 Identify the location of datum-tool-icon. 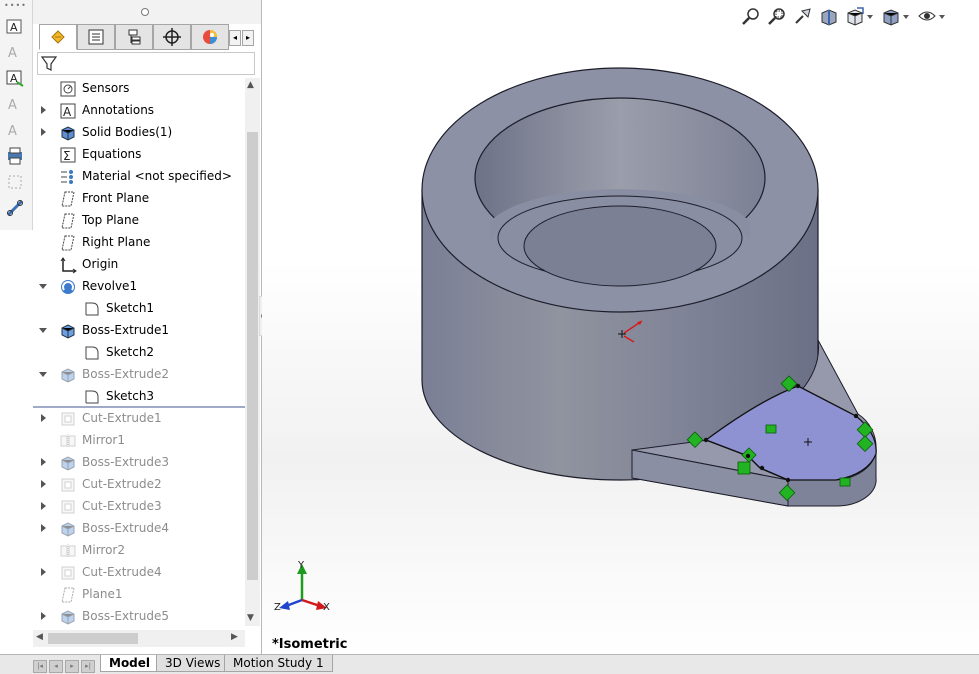
(15, 182).